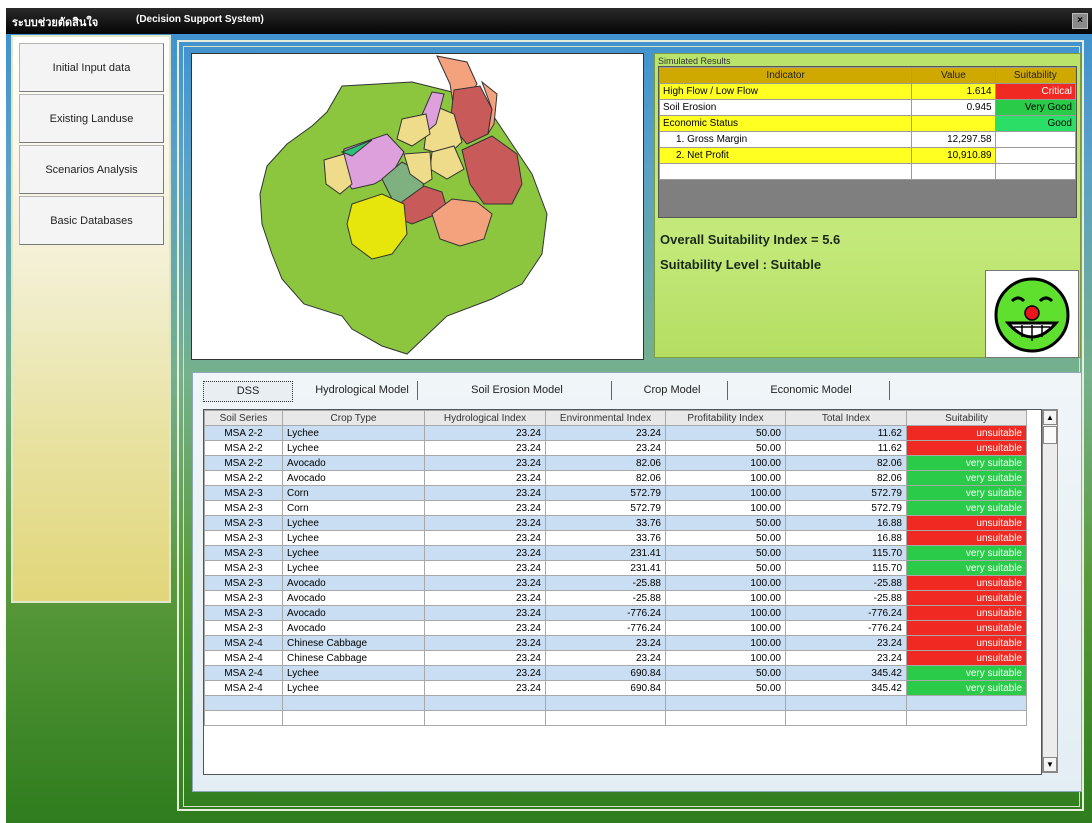 The height and width of the screenshot is (823, 1092). What do you see at coordinates (846, 598) in the screenshot?
I see `cell-total-index: -25.88` at bounding box center [846, 598].